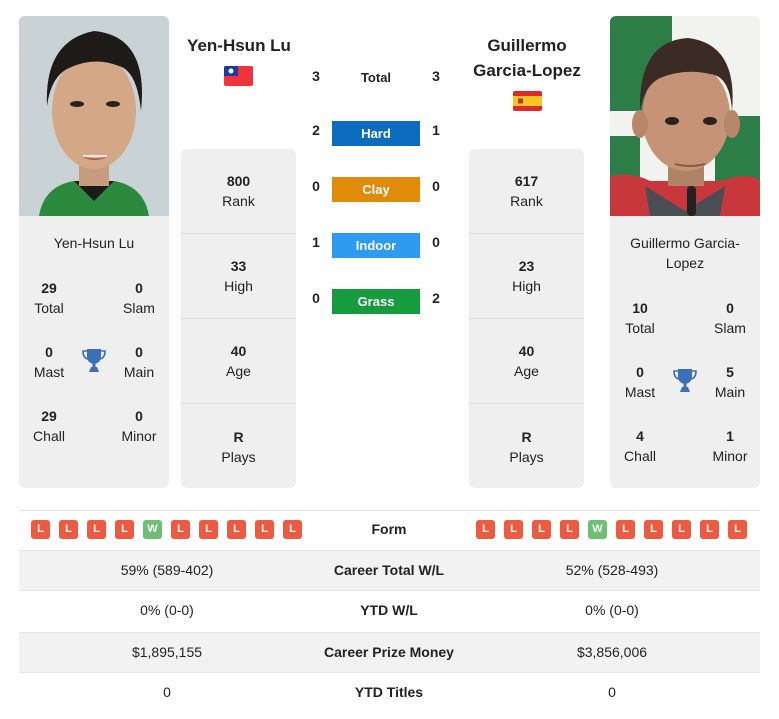 The width and height of the screenshot is (779, 719). Describe the element at coordinates (376, 77) in the screenshot. I see `surface-total: Total` at that location.